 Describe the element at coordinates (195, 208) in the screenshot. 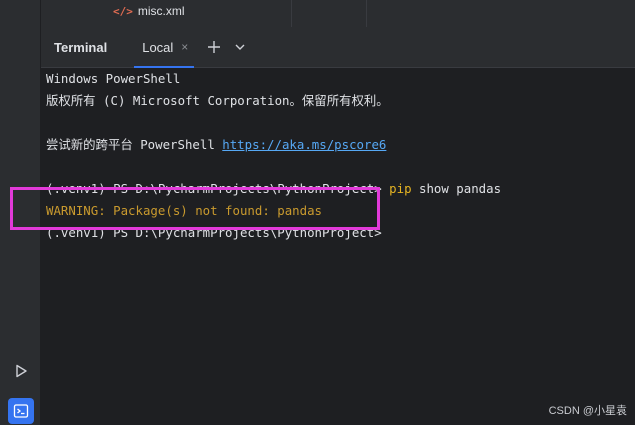

I see `annotation-highlight-box` at that location.